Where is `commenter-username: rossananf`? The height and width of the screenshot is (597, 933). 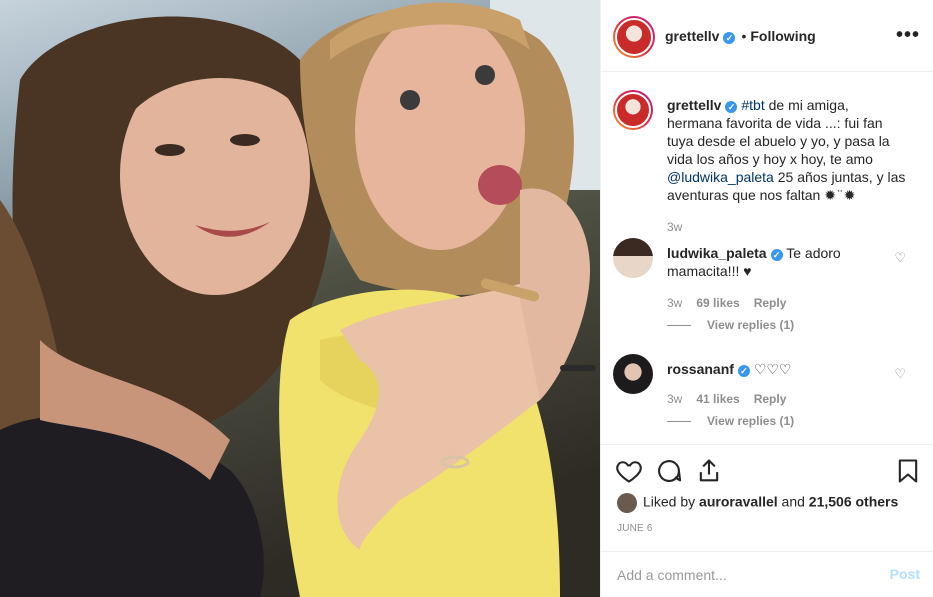
commenter-username: rossananf is located at coordinates (700, 369).